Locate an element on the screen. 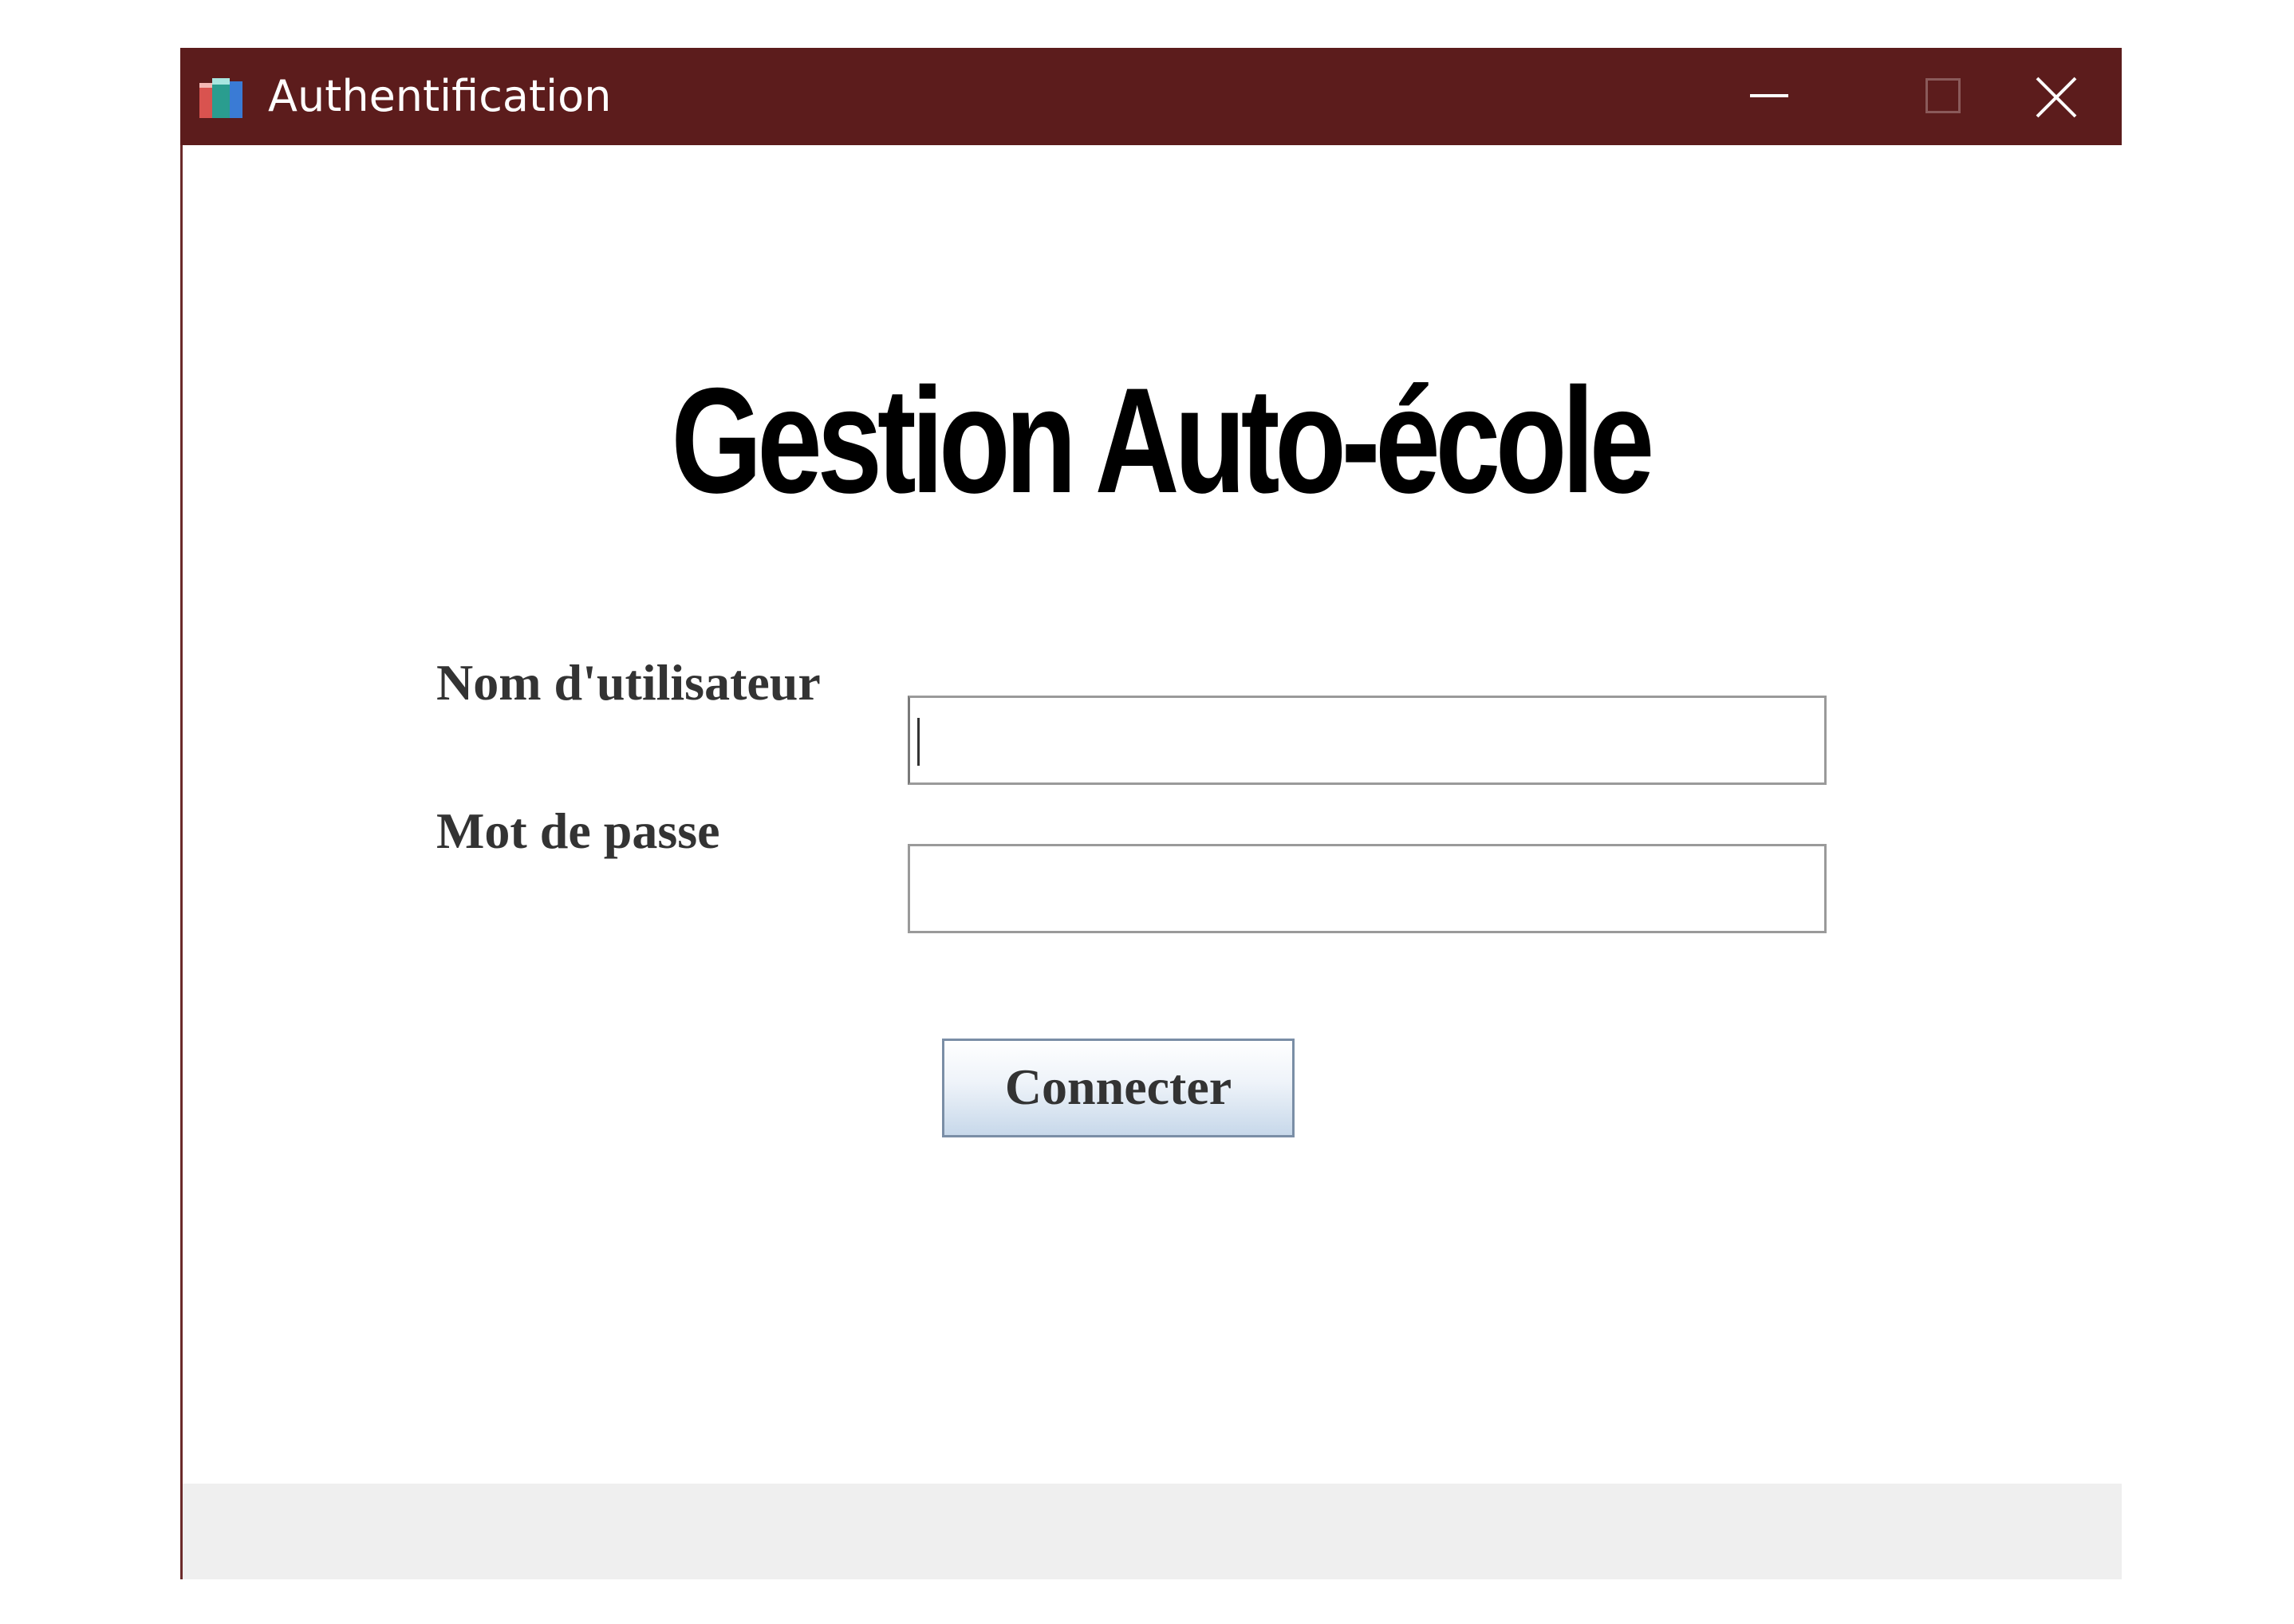 The width and height of the screenshot is (2294, 1624). books-app-icon is located at coordinates (221, 98).